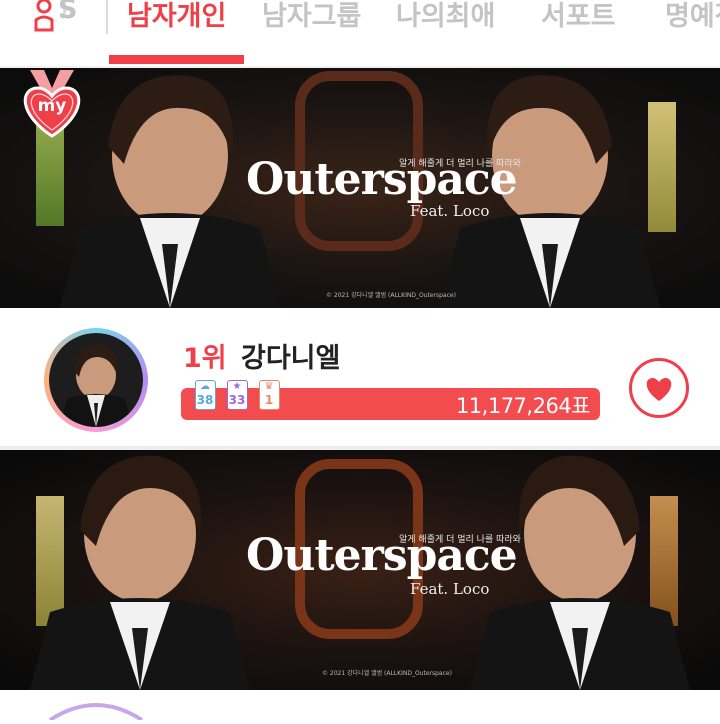 The image size is (720, 724). I want to click on tab-male-solo: 남자개인, so click(176, 16).